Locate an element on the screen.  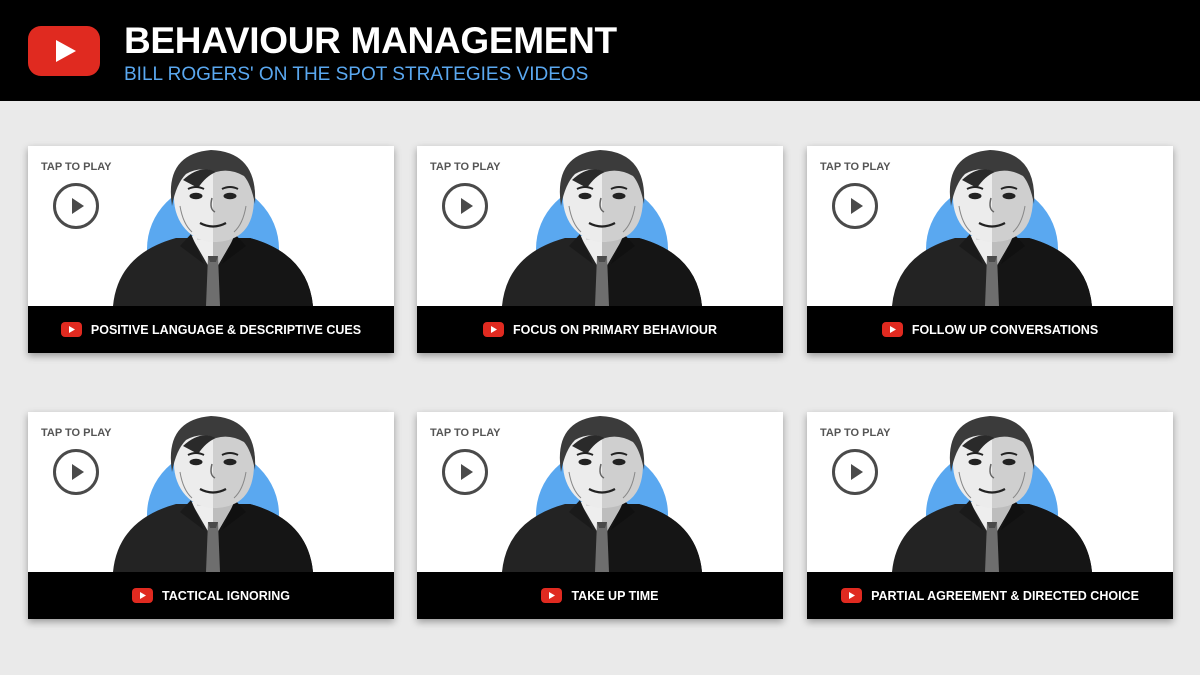
video-title: PARTIAL AGREEMENT & DIRECTED CHOICE is located at coordinates (1005, 595).